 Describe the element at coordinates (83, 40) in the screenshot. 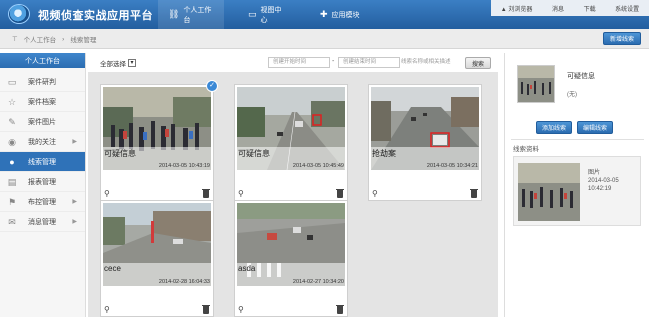

I see `breadcrumb-item-current: 线索管理` at that location.